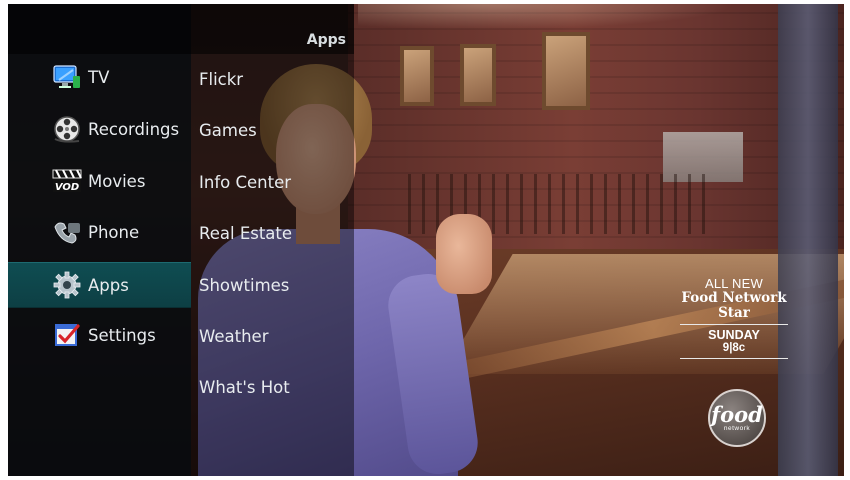 The image size is (850, 480). I want to click on submenu-item-weather: Weather, so click(233, 336).